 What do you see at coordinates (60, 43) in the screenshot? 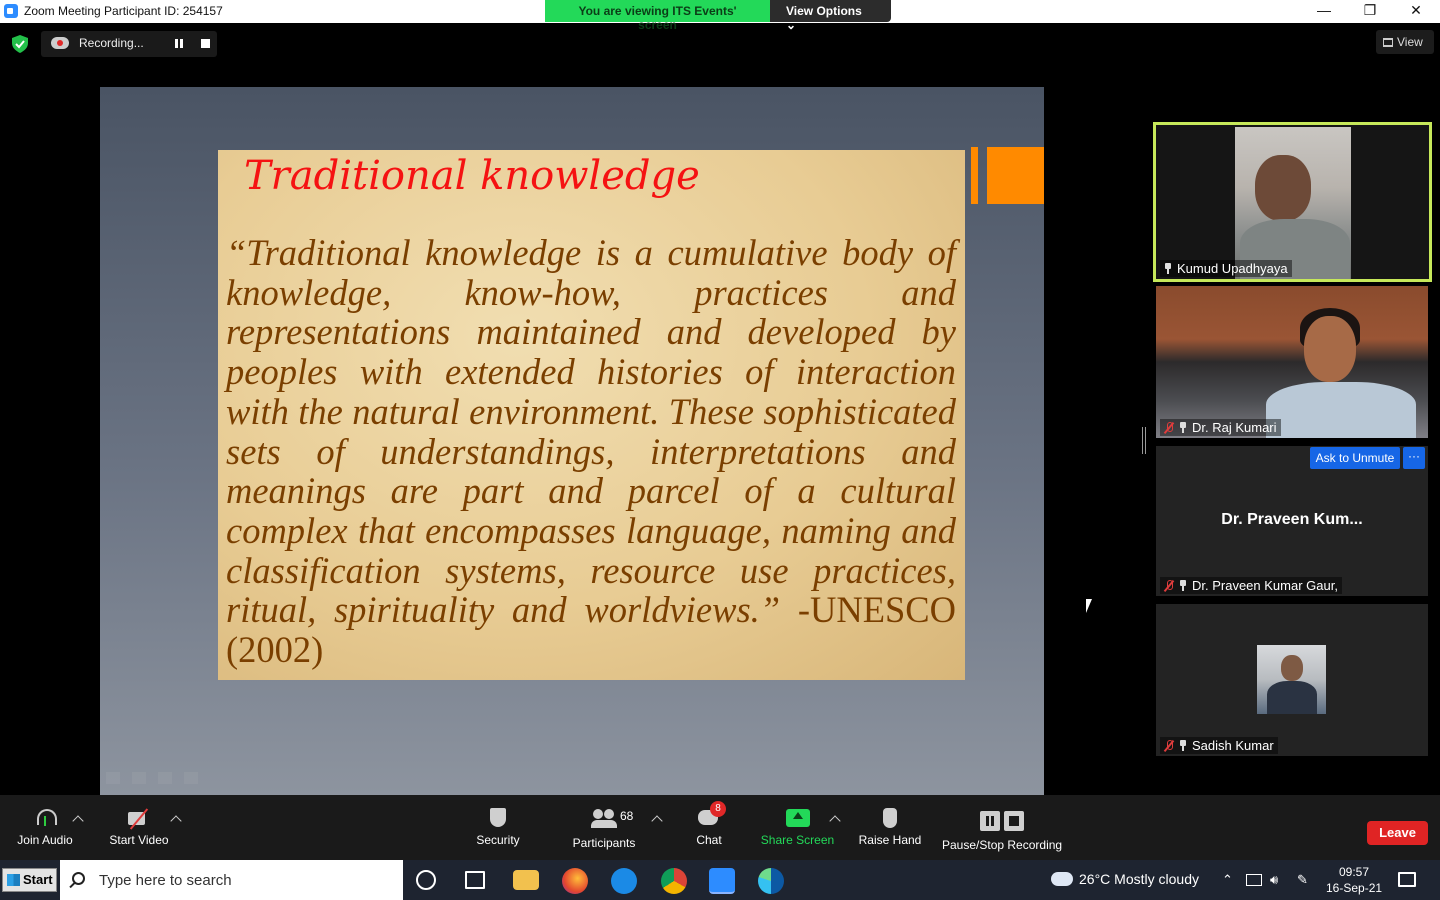
I see `cloud-recording-icon` at bounding box center [60, 43].